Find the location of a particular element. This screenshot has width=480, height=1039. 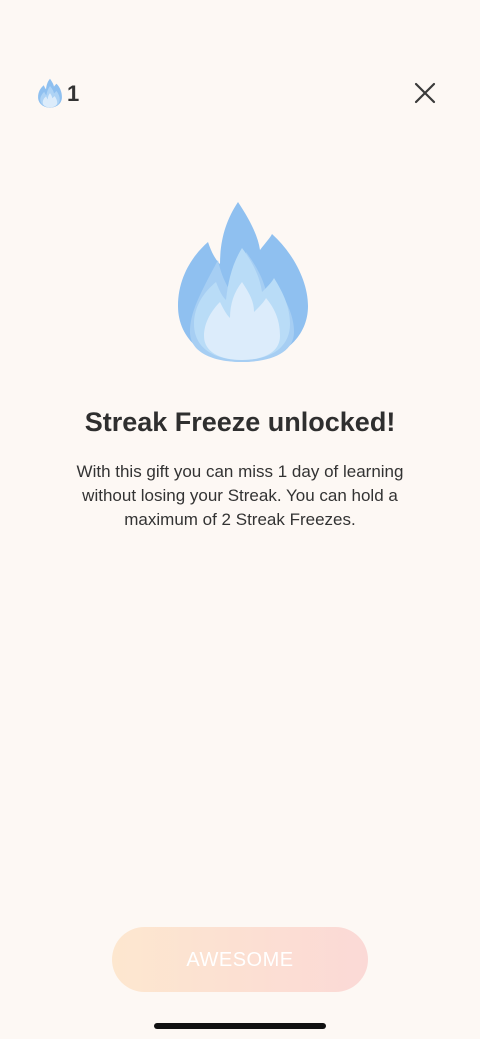

page-title: Streak Freeze unlocked! is located at coordinates (240, 422).